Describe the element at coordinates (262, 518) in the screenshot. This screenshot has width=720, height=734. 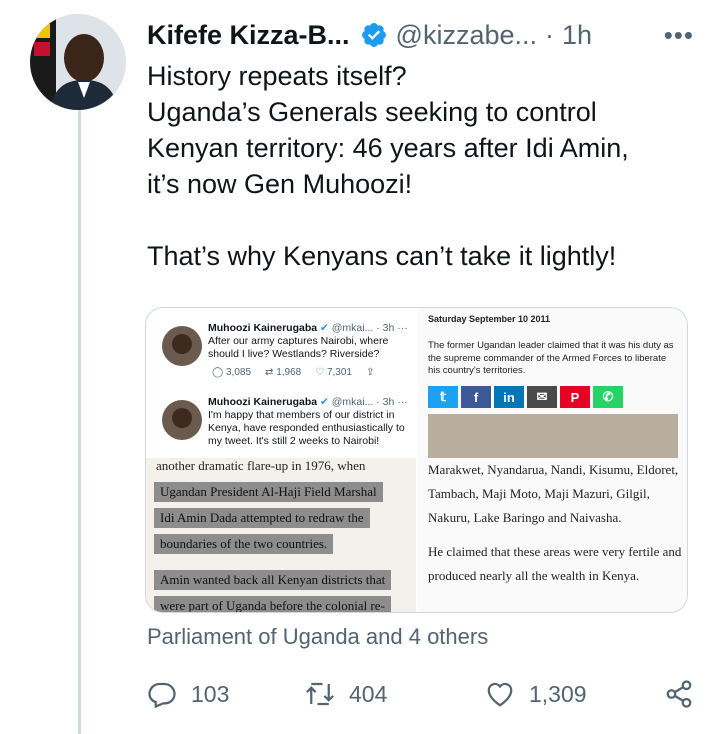
I see `clip-line: Idi Amin Dada attempted to redraw the` at that location.